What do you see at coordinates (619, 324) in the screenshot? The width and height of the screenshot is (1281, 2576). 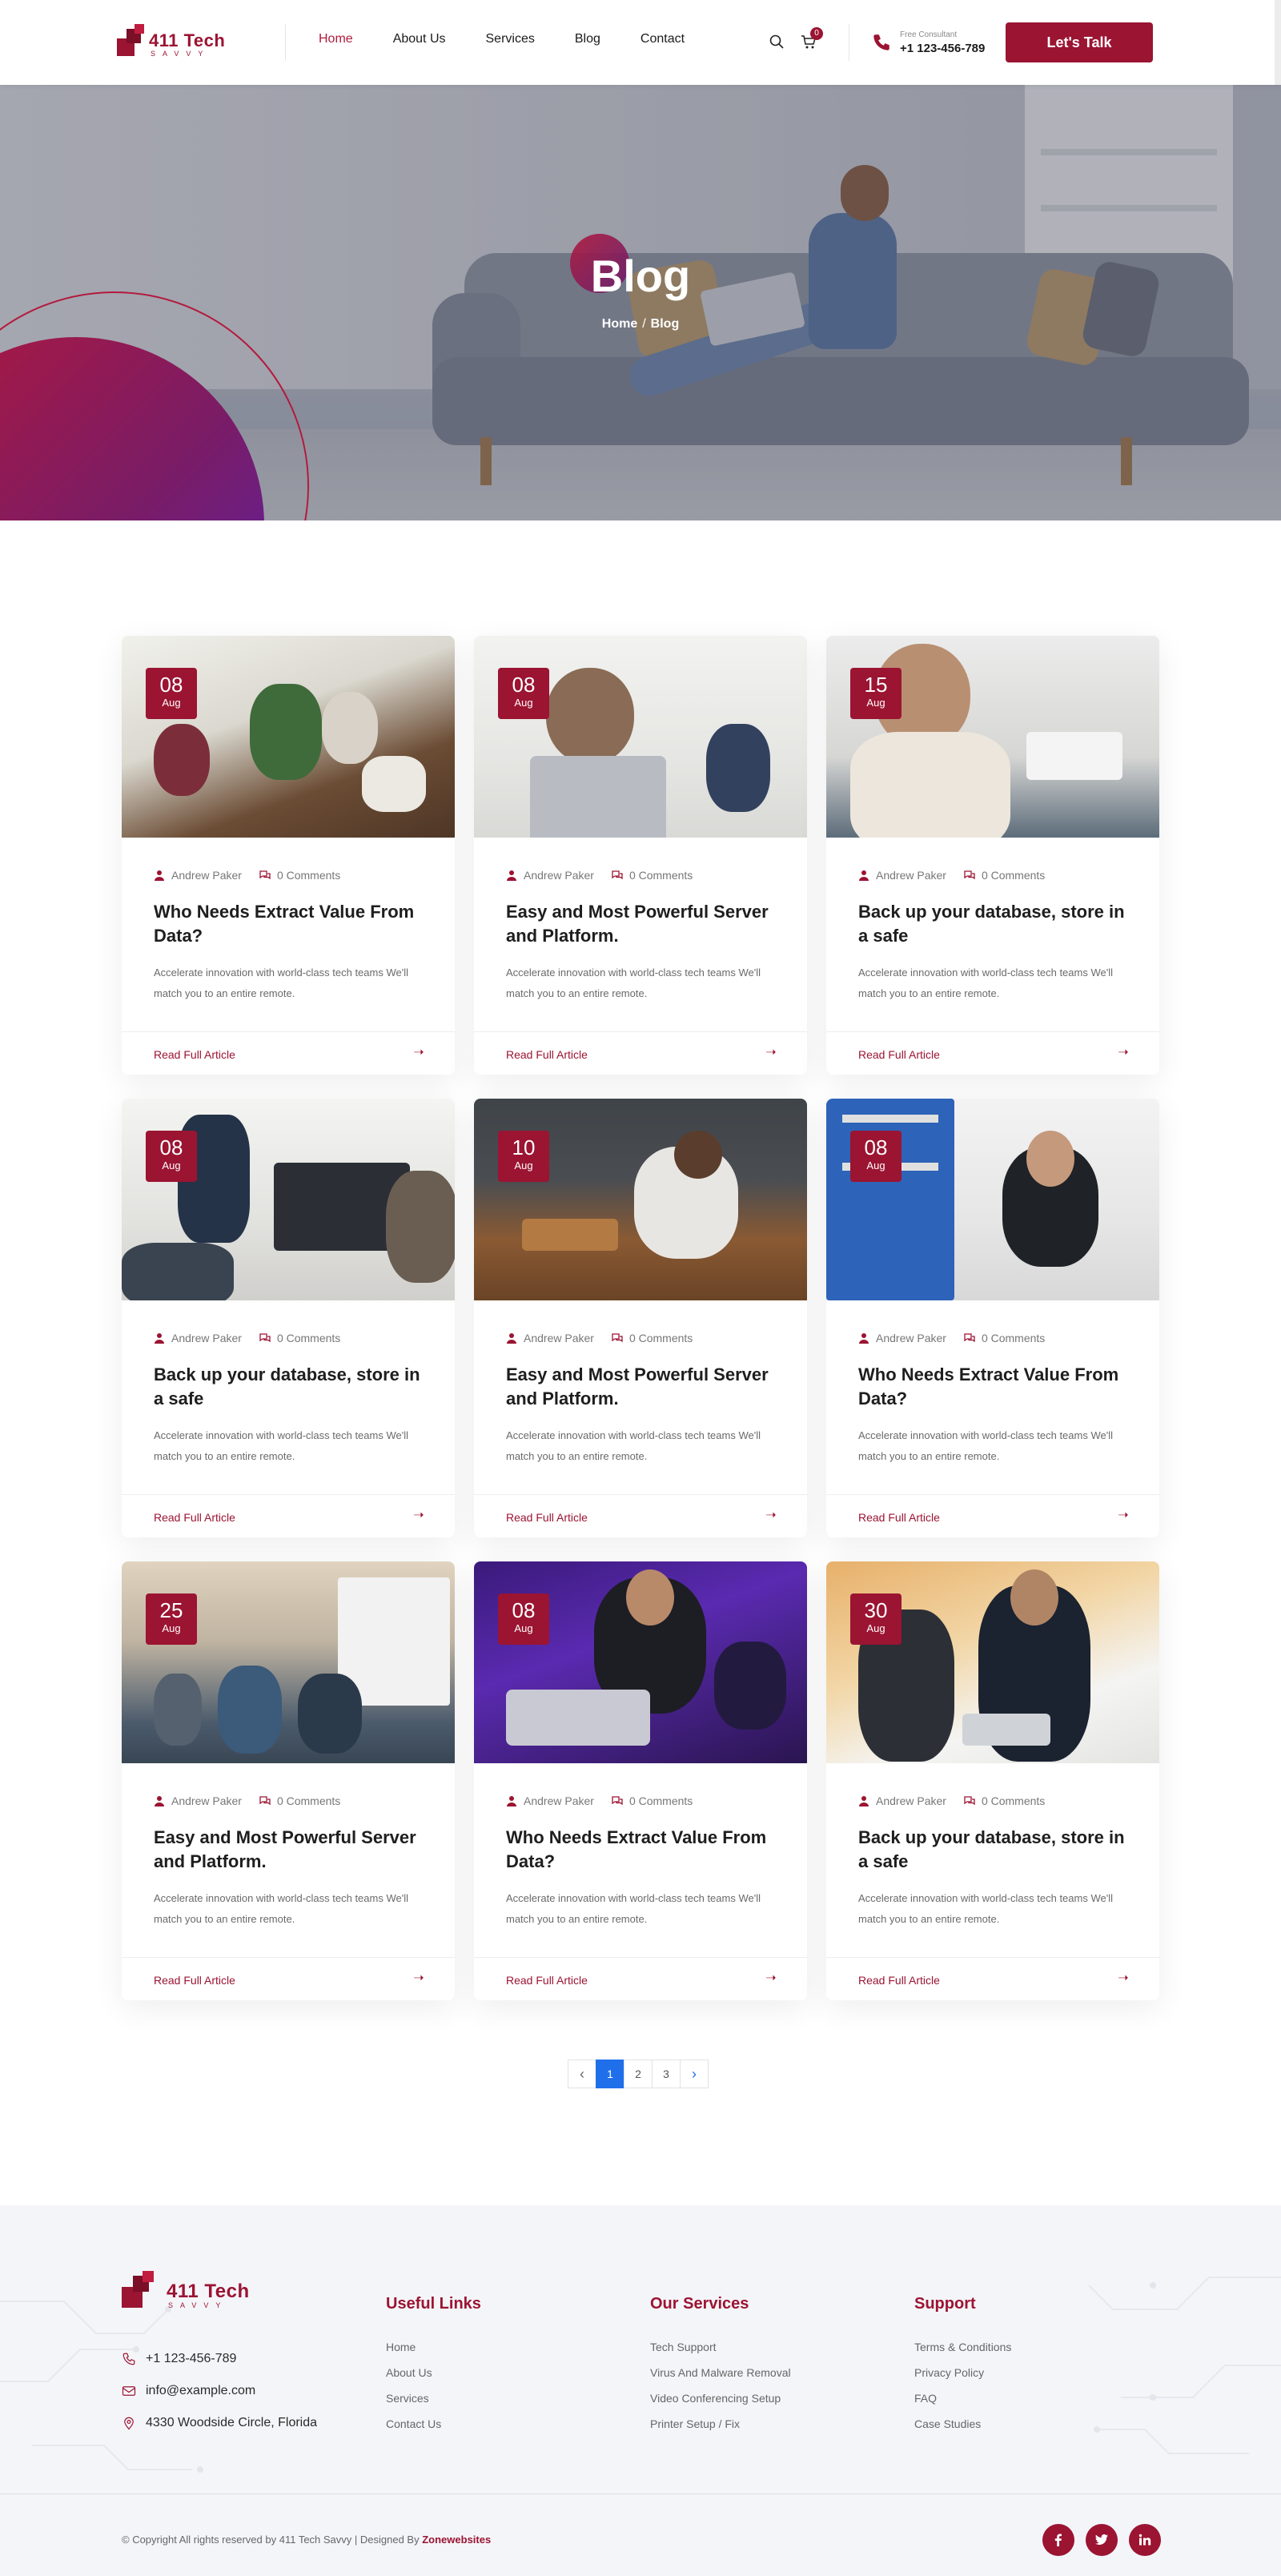 I see `breadcrumb-home: Home` at bounding box center [619, 324].